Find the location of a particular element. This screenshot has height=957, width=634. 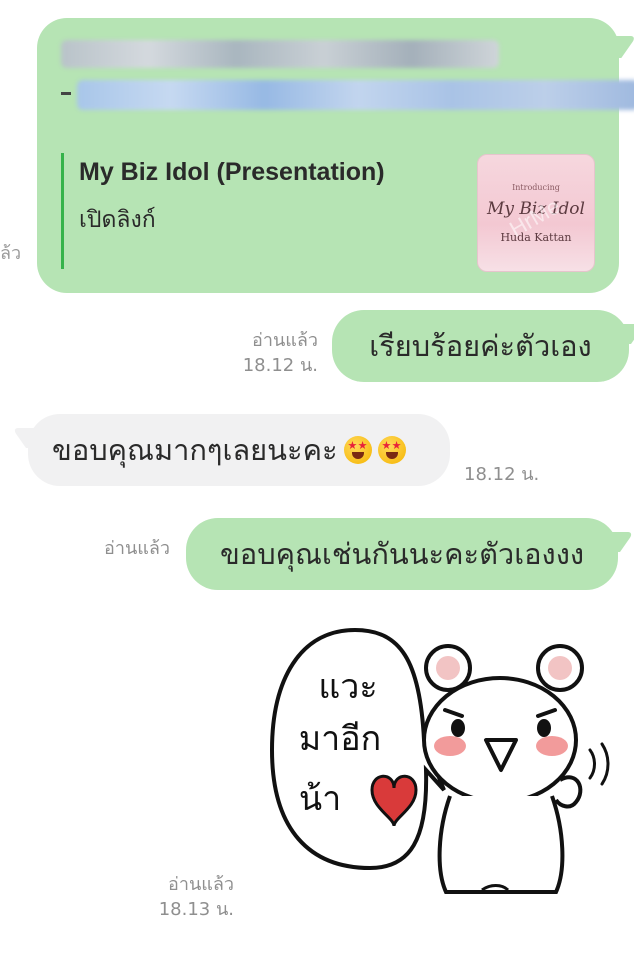

thumbnail-small-text: Introducing is located at coordinates (536, 187).